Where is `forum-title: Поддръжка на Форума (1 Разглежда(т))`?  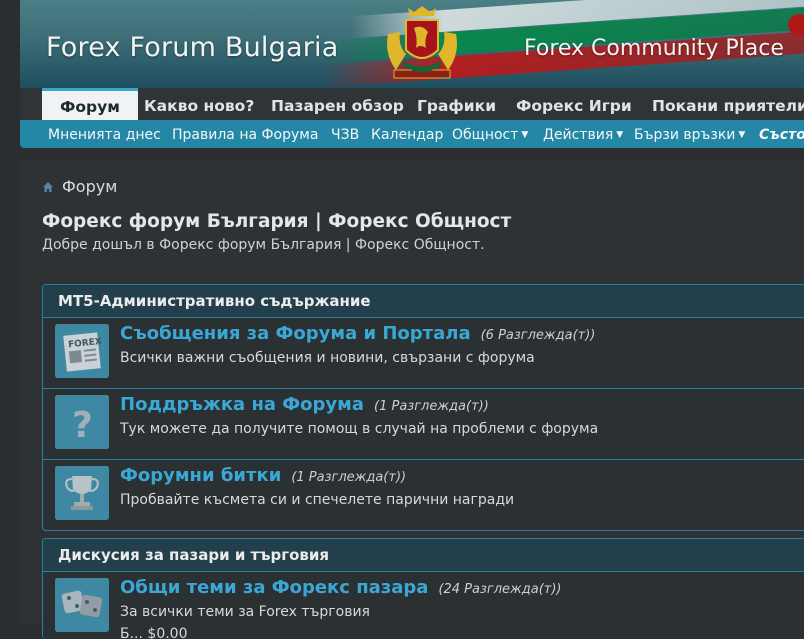
forum-title: Поддръжка на Форума (1 Разглежда(т)) is located at coordinates (304, 404).